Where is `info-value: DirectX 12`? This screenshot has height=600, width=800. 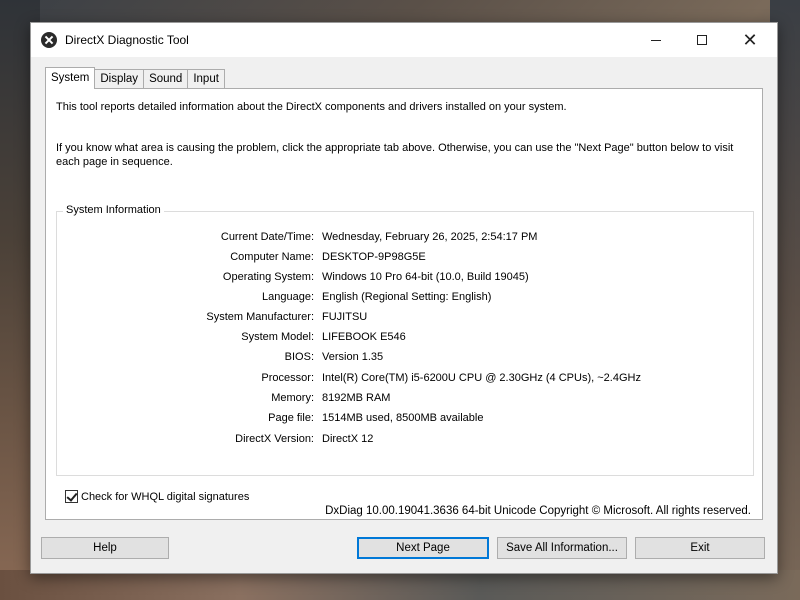
info-value: DirectX 12 is located at coordinates (348, 439).